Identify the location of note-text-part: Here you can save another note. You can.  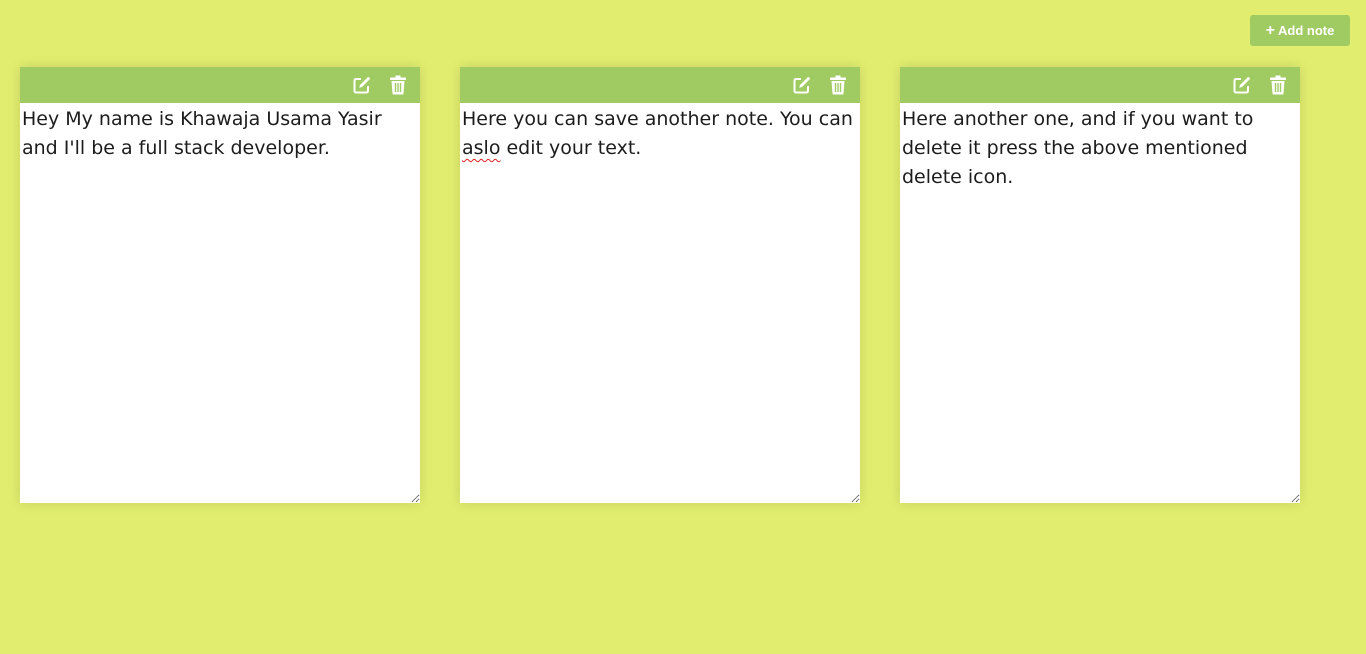
(657, 119).